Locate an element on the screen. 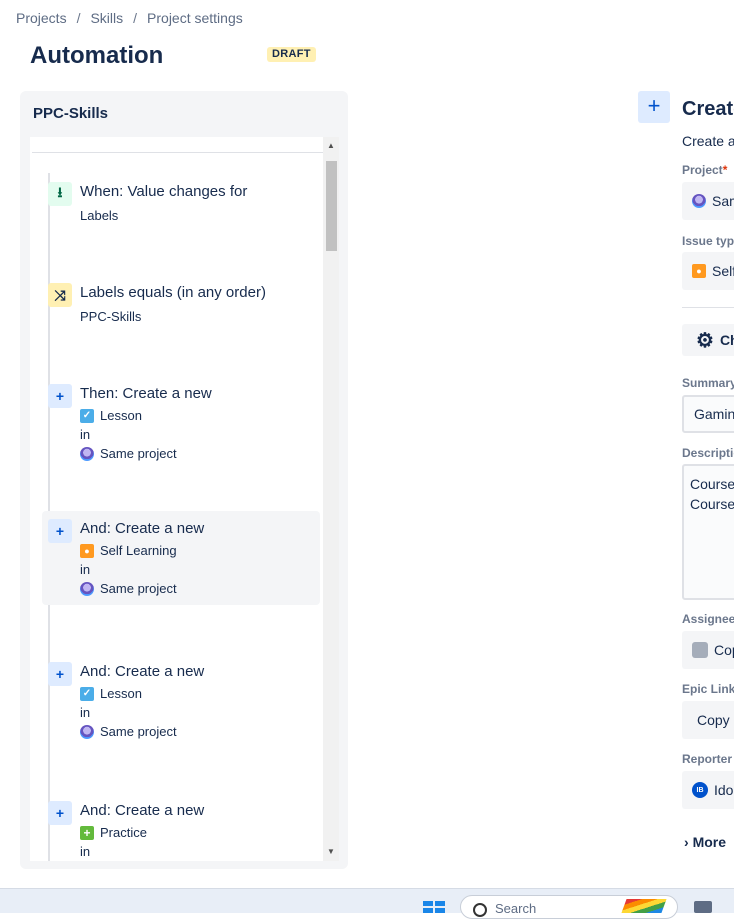  summary-label: Summary is located at coordinates (708, 383).